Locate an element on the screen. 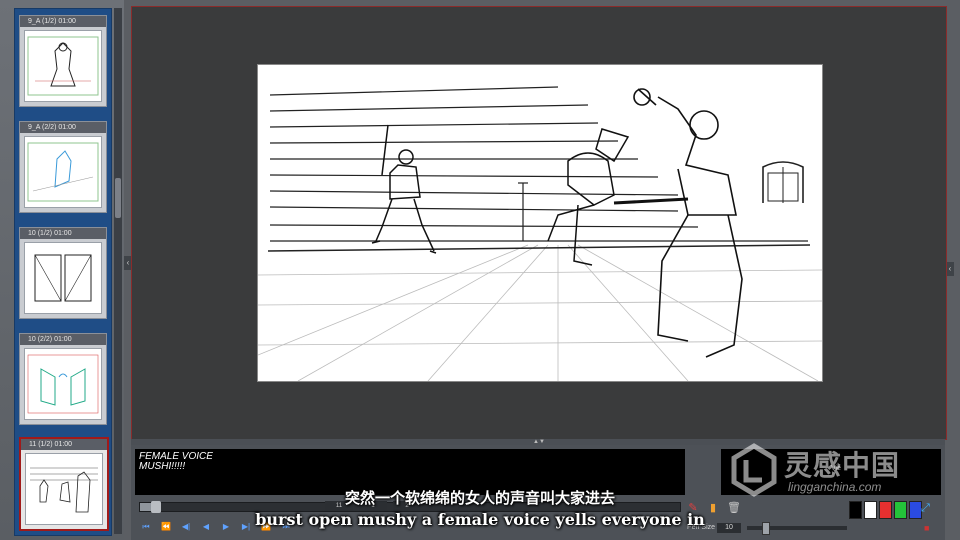  thumbnail-scrollbar is located at coordinates (118, 271).